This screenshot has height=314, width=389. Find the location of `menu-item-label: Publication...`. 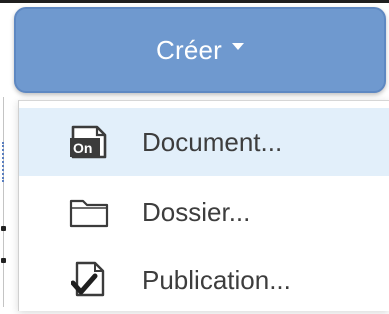

menu-item-label: Publication... is located at coordinates (216, 279).